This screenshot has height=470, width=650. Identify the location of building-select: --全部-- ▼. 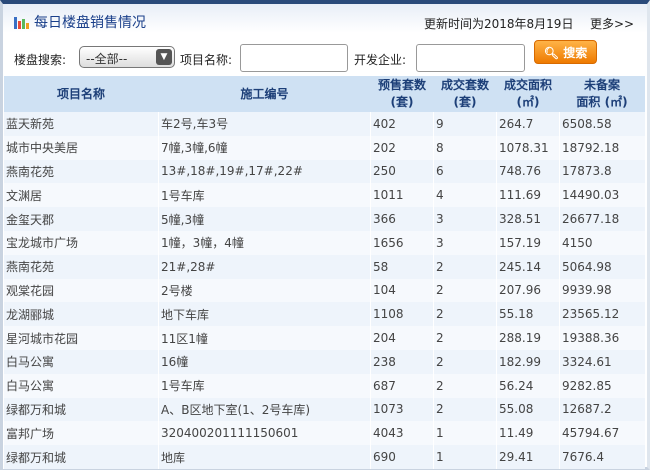
(127, 57).